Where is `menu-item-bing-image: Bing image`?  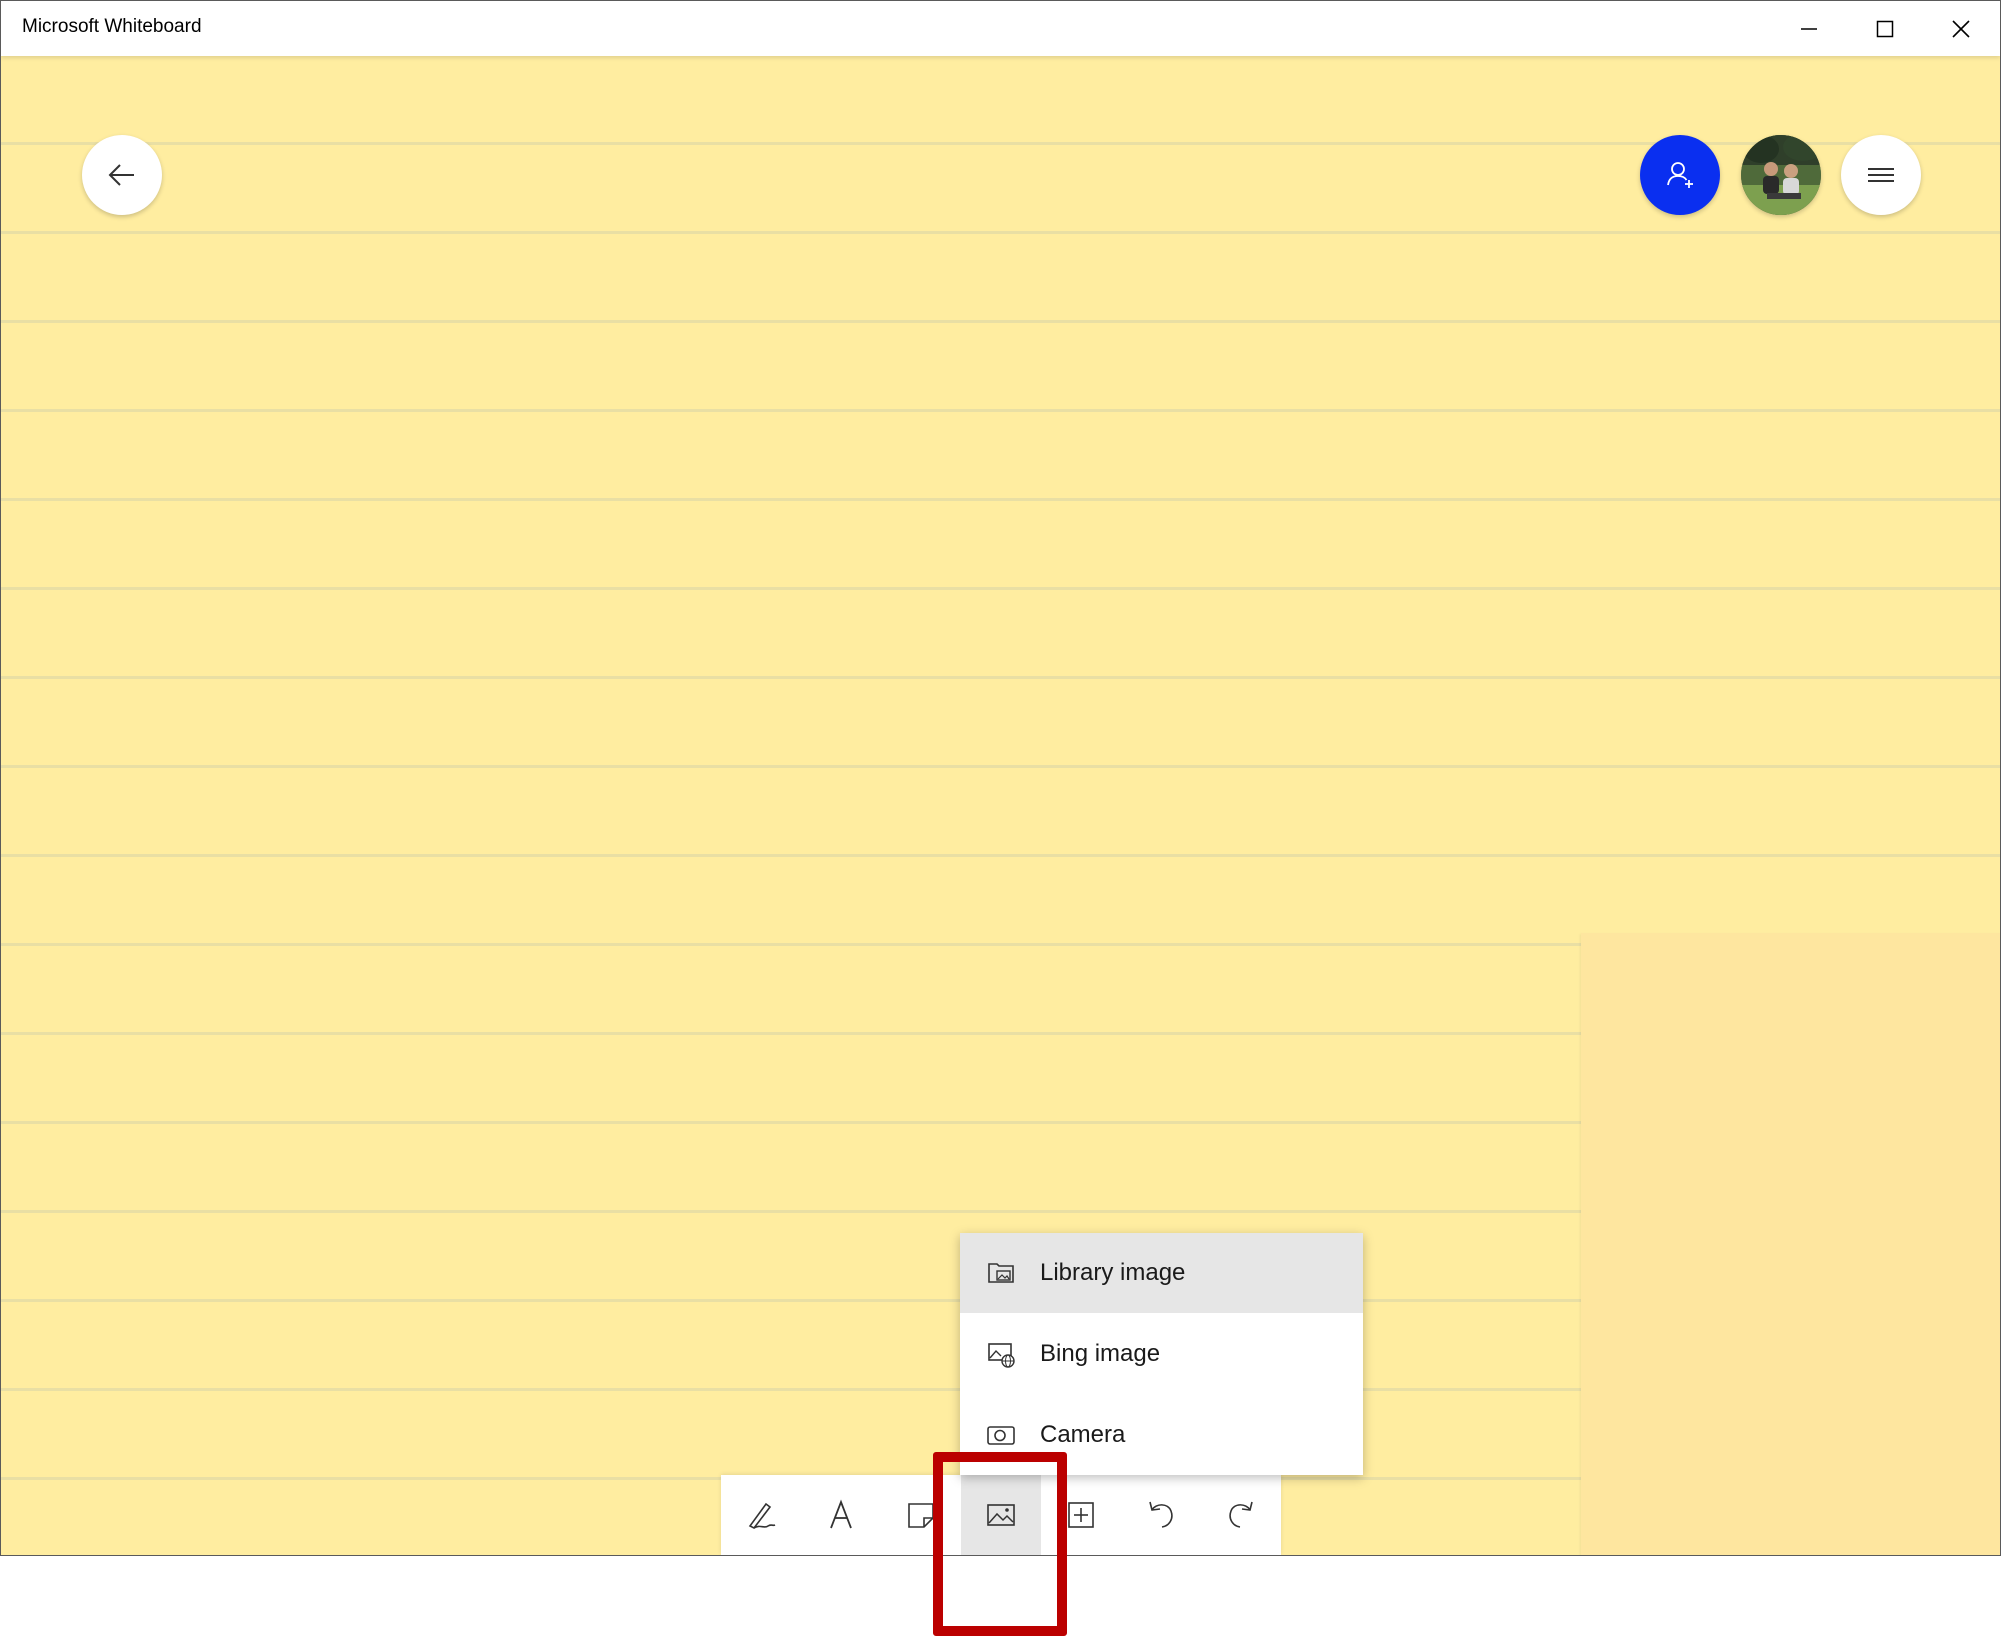
menu-item-bing-image: Bing image is located at coordinates (1161, 1354).